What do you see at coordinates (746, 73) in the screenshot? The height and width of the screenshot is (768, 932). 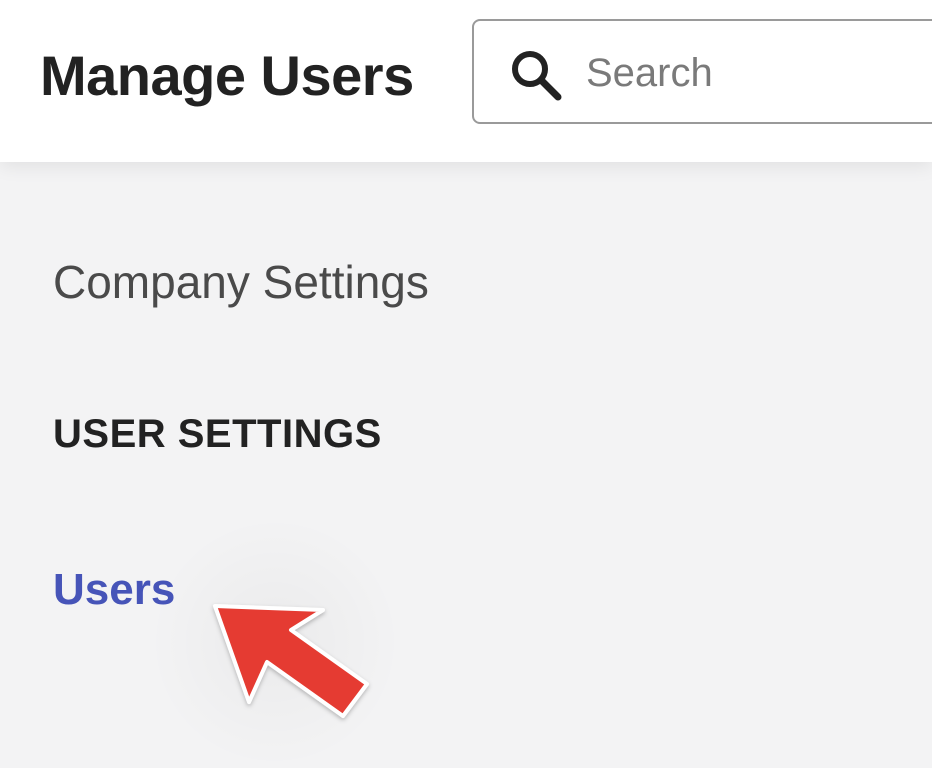 I see `search-input` at bounding box center [746, 73].